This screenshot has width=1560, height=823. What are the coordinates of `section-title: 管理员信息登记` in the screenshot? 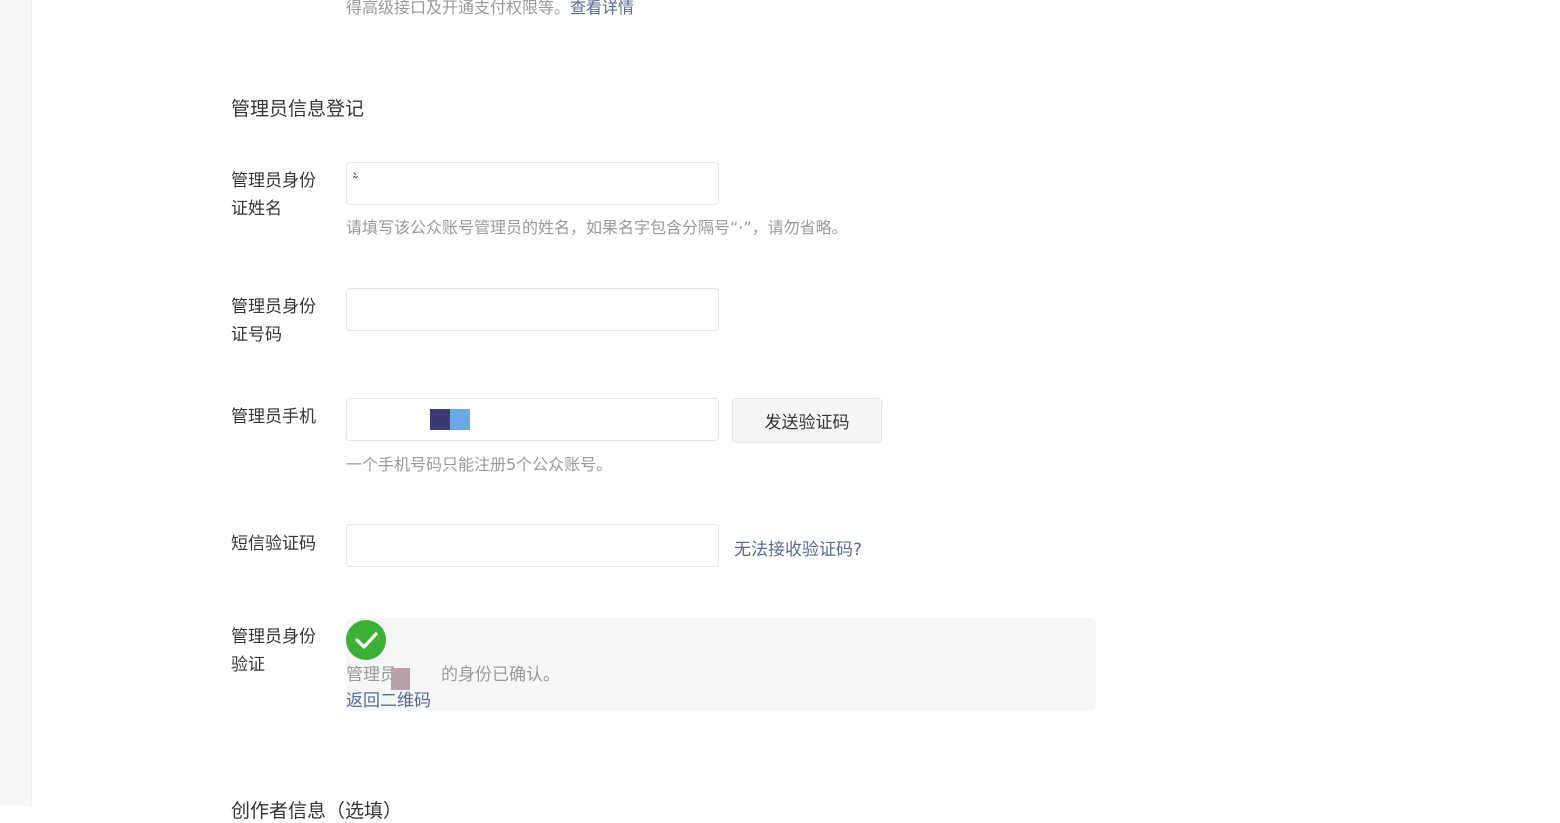 It's located at (297, 107).